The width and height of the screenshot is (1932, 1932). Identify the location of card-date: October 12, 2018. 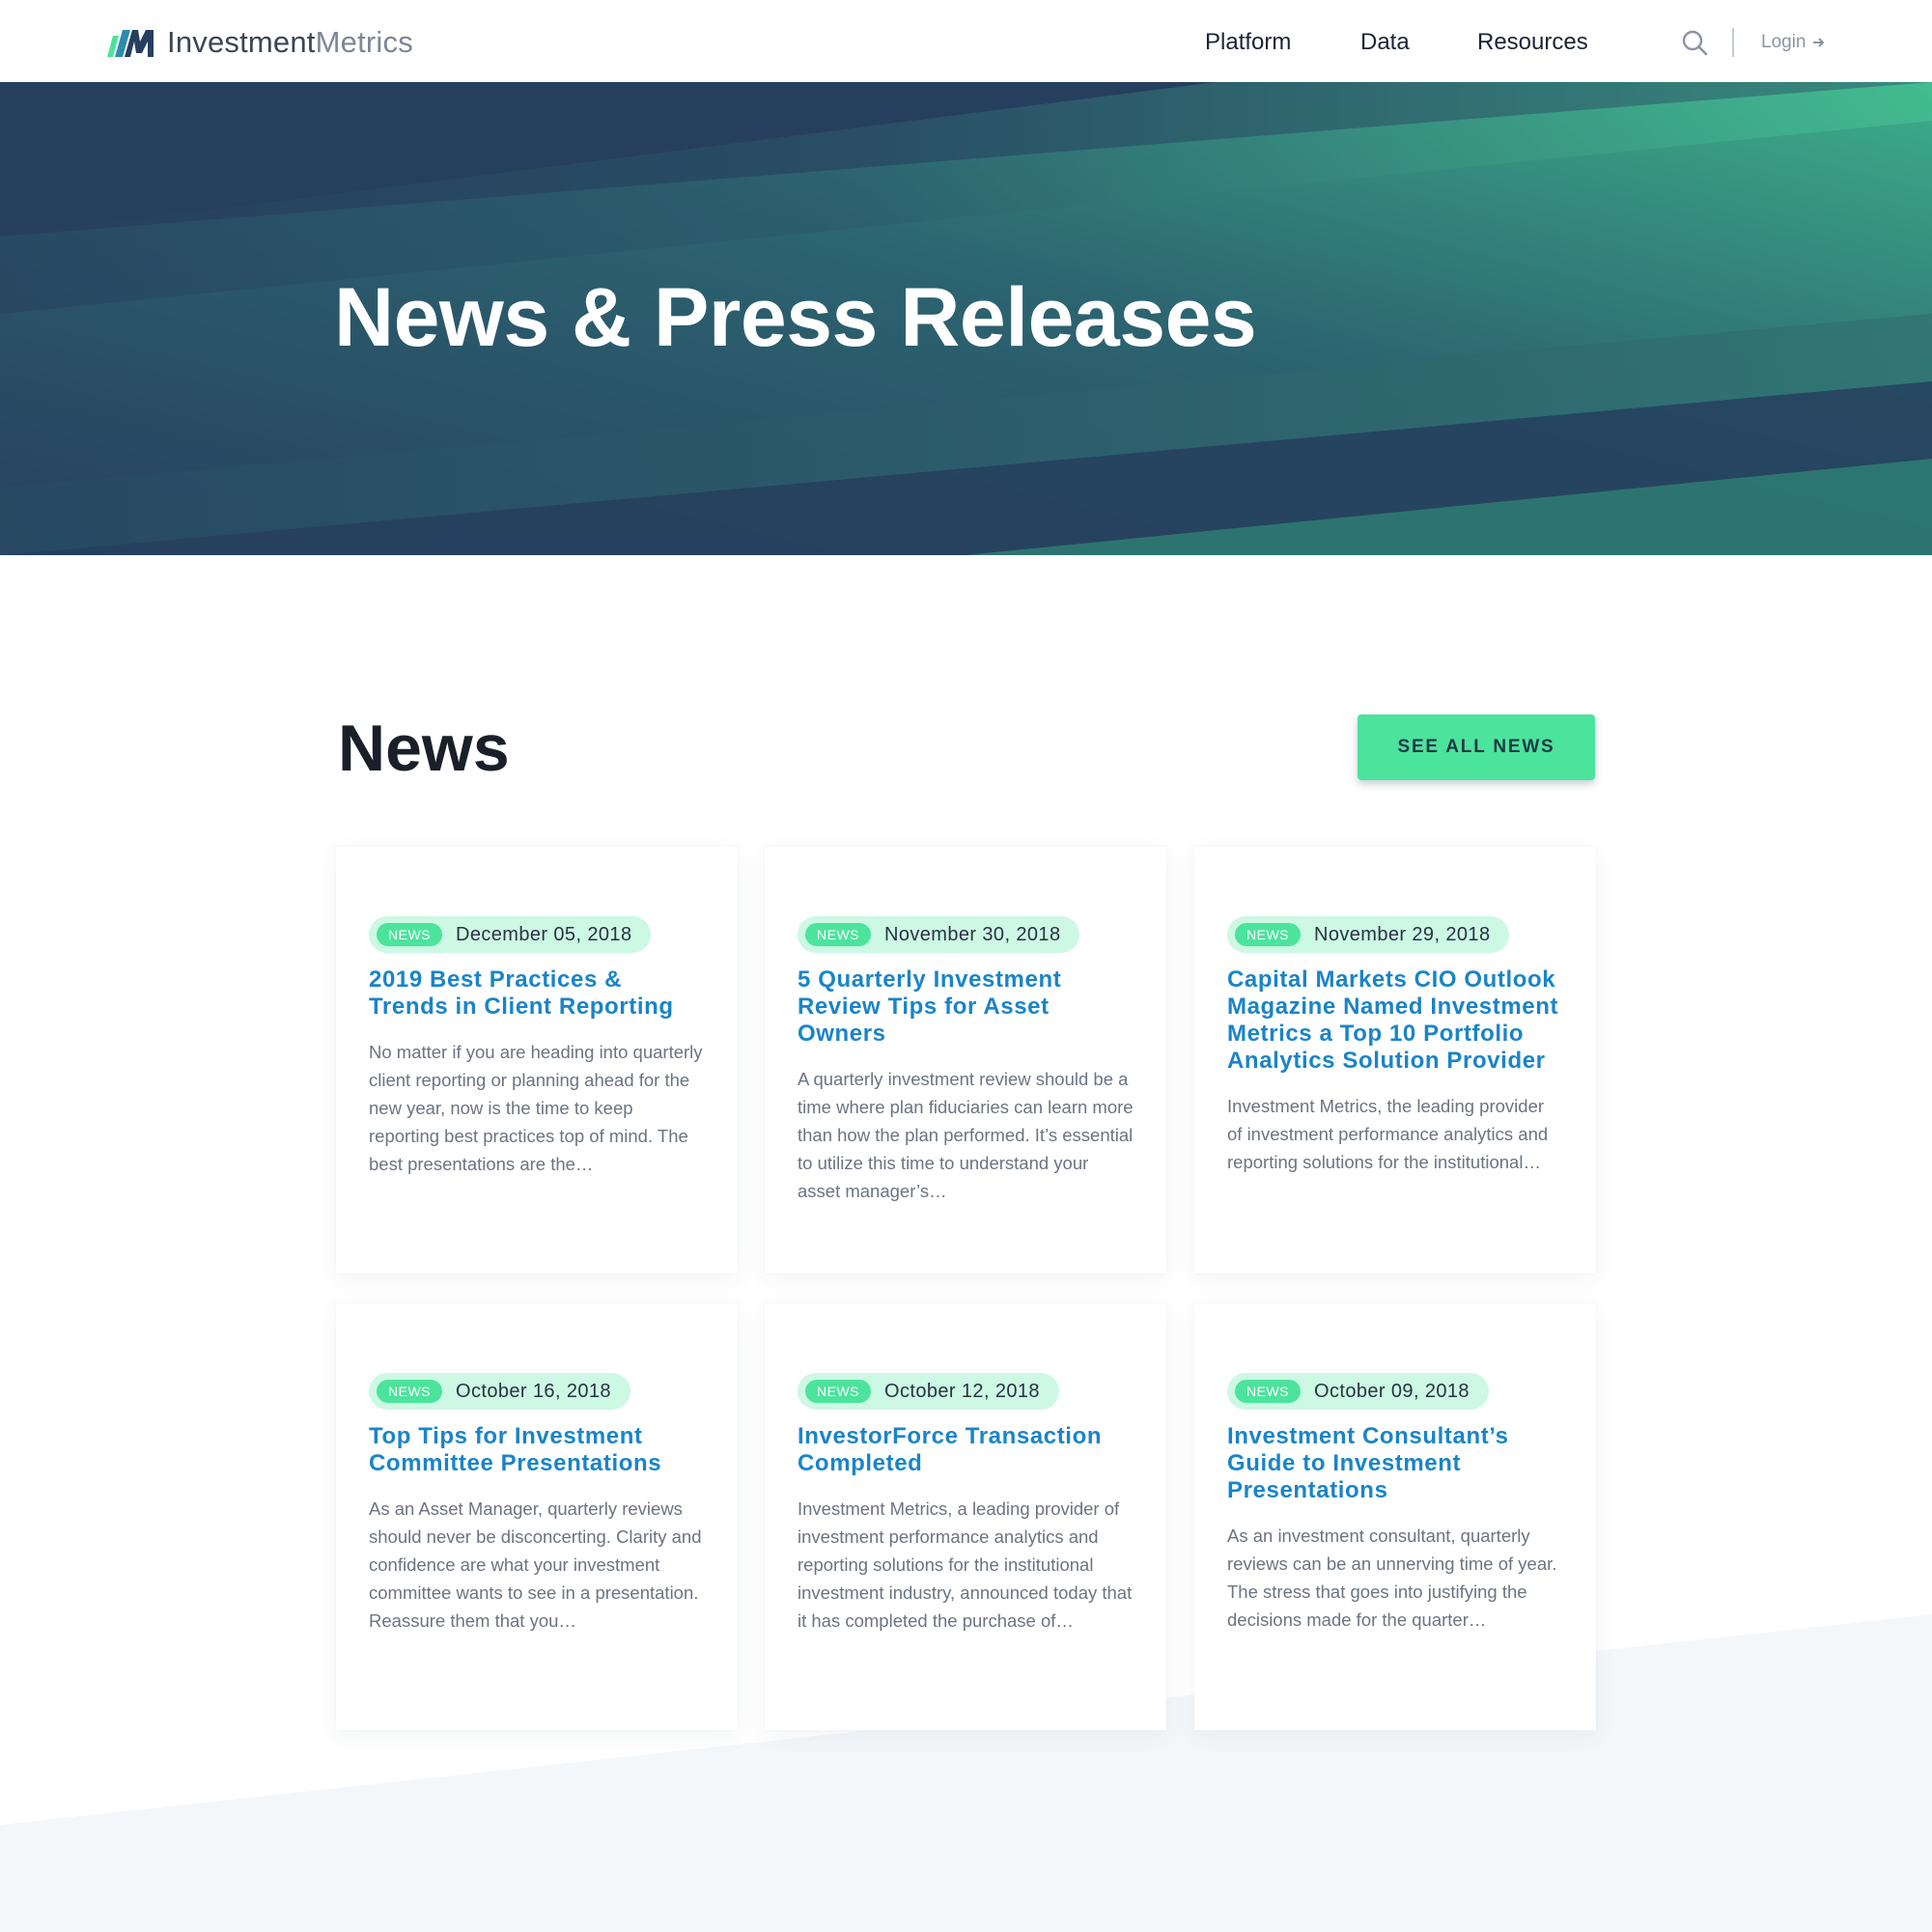
(962, 1391).